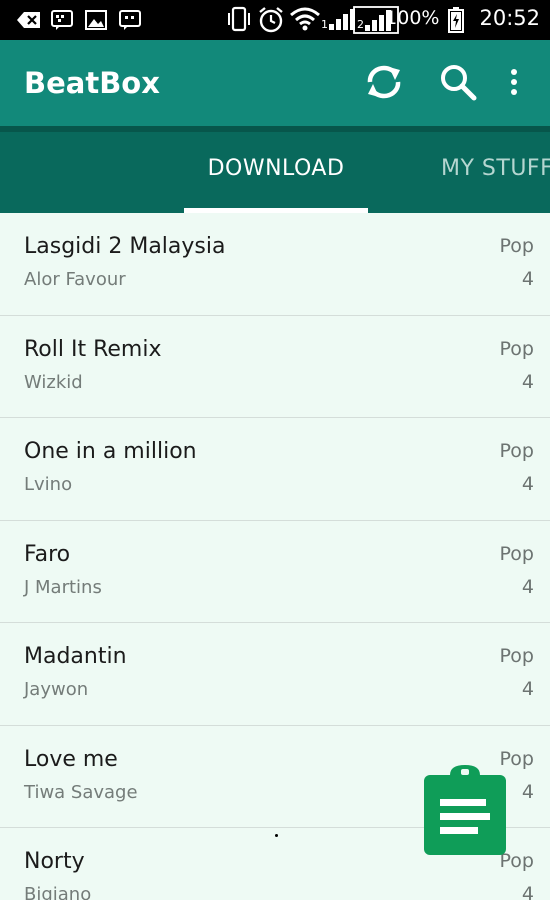 Image resolution: width=550 pixels, height=900 pixels. I want to click on song-title: Love me, so click(71, 759).